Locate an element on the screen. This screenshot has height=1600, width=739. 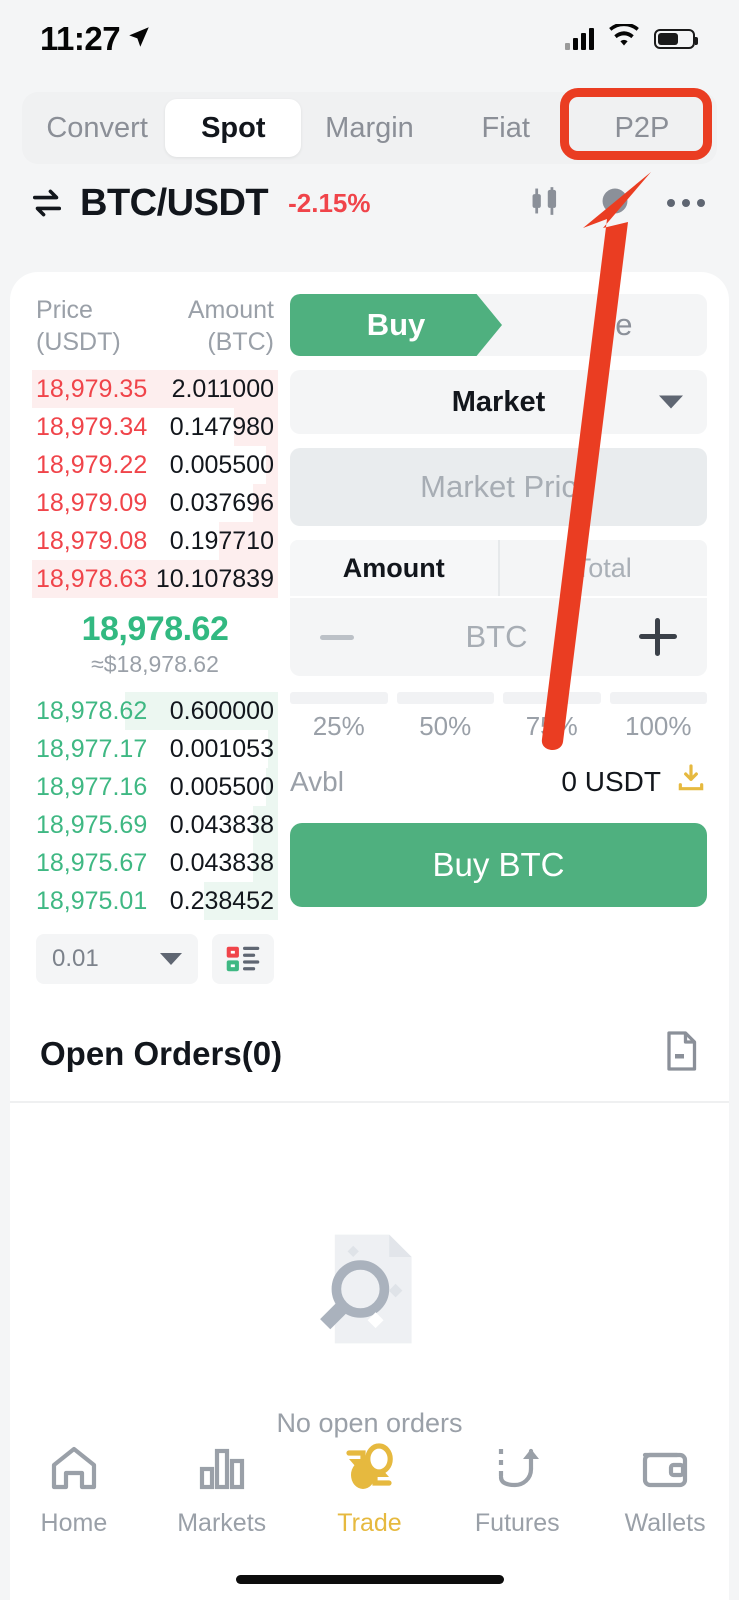
amount-total-tabs: Amount Total is located at coordinates (498, 568).